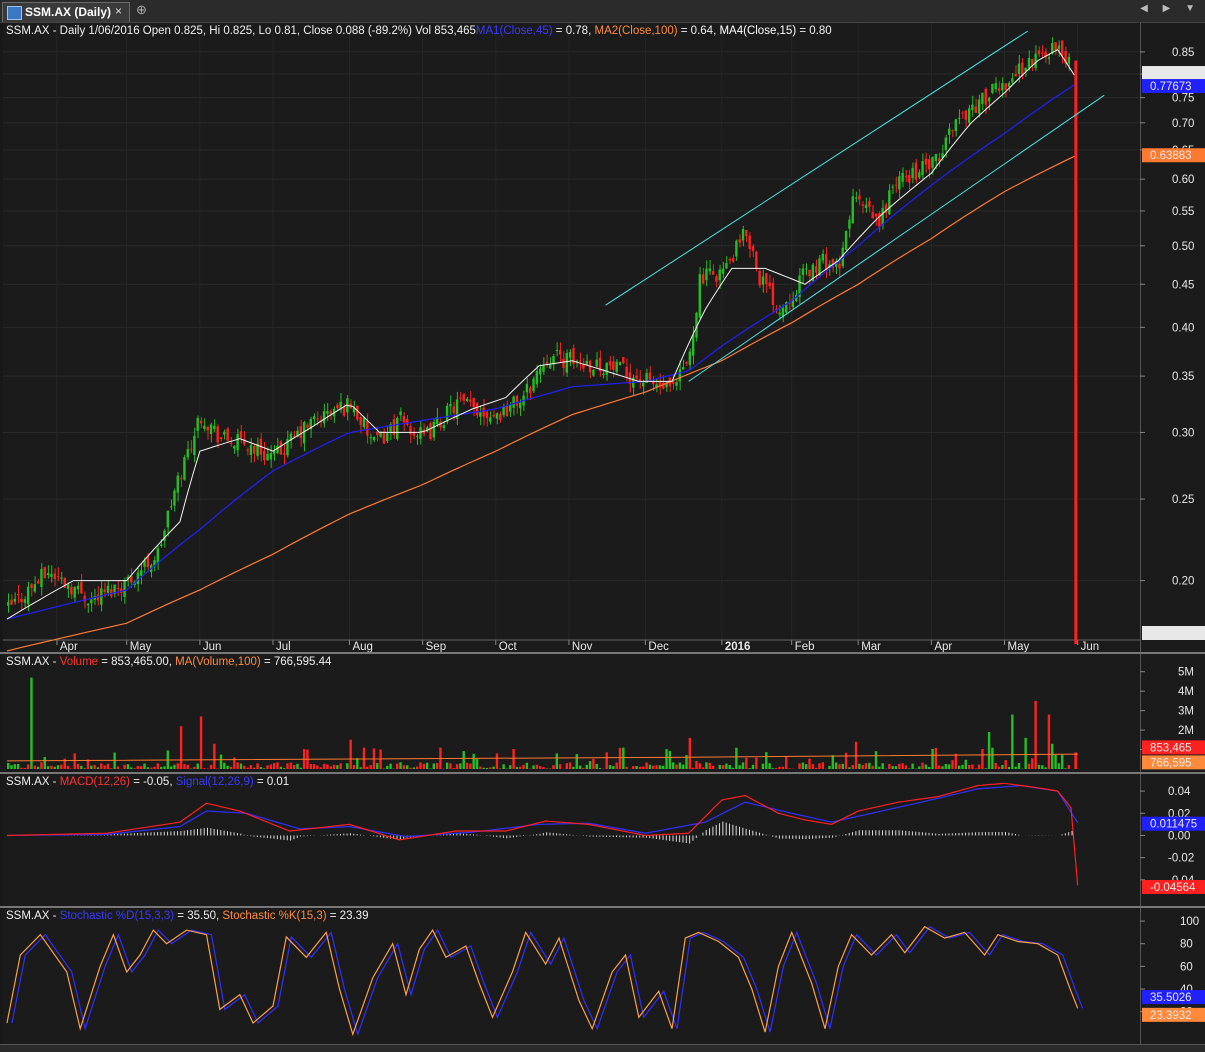 This screenshot has width=1205, height=1052. What do you see at coordinates (118, 11) in the screenshot?
I see `close-icon: ×` at bounding box center [118, 11].